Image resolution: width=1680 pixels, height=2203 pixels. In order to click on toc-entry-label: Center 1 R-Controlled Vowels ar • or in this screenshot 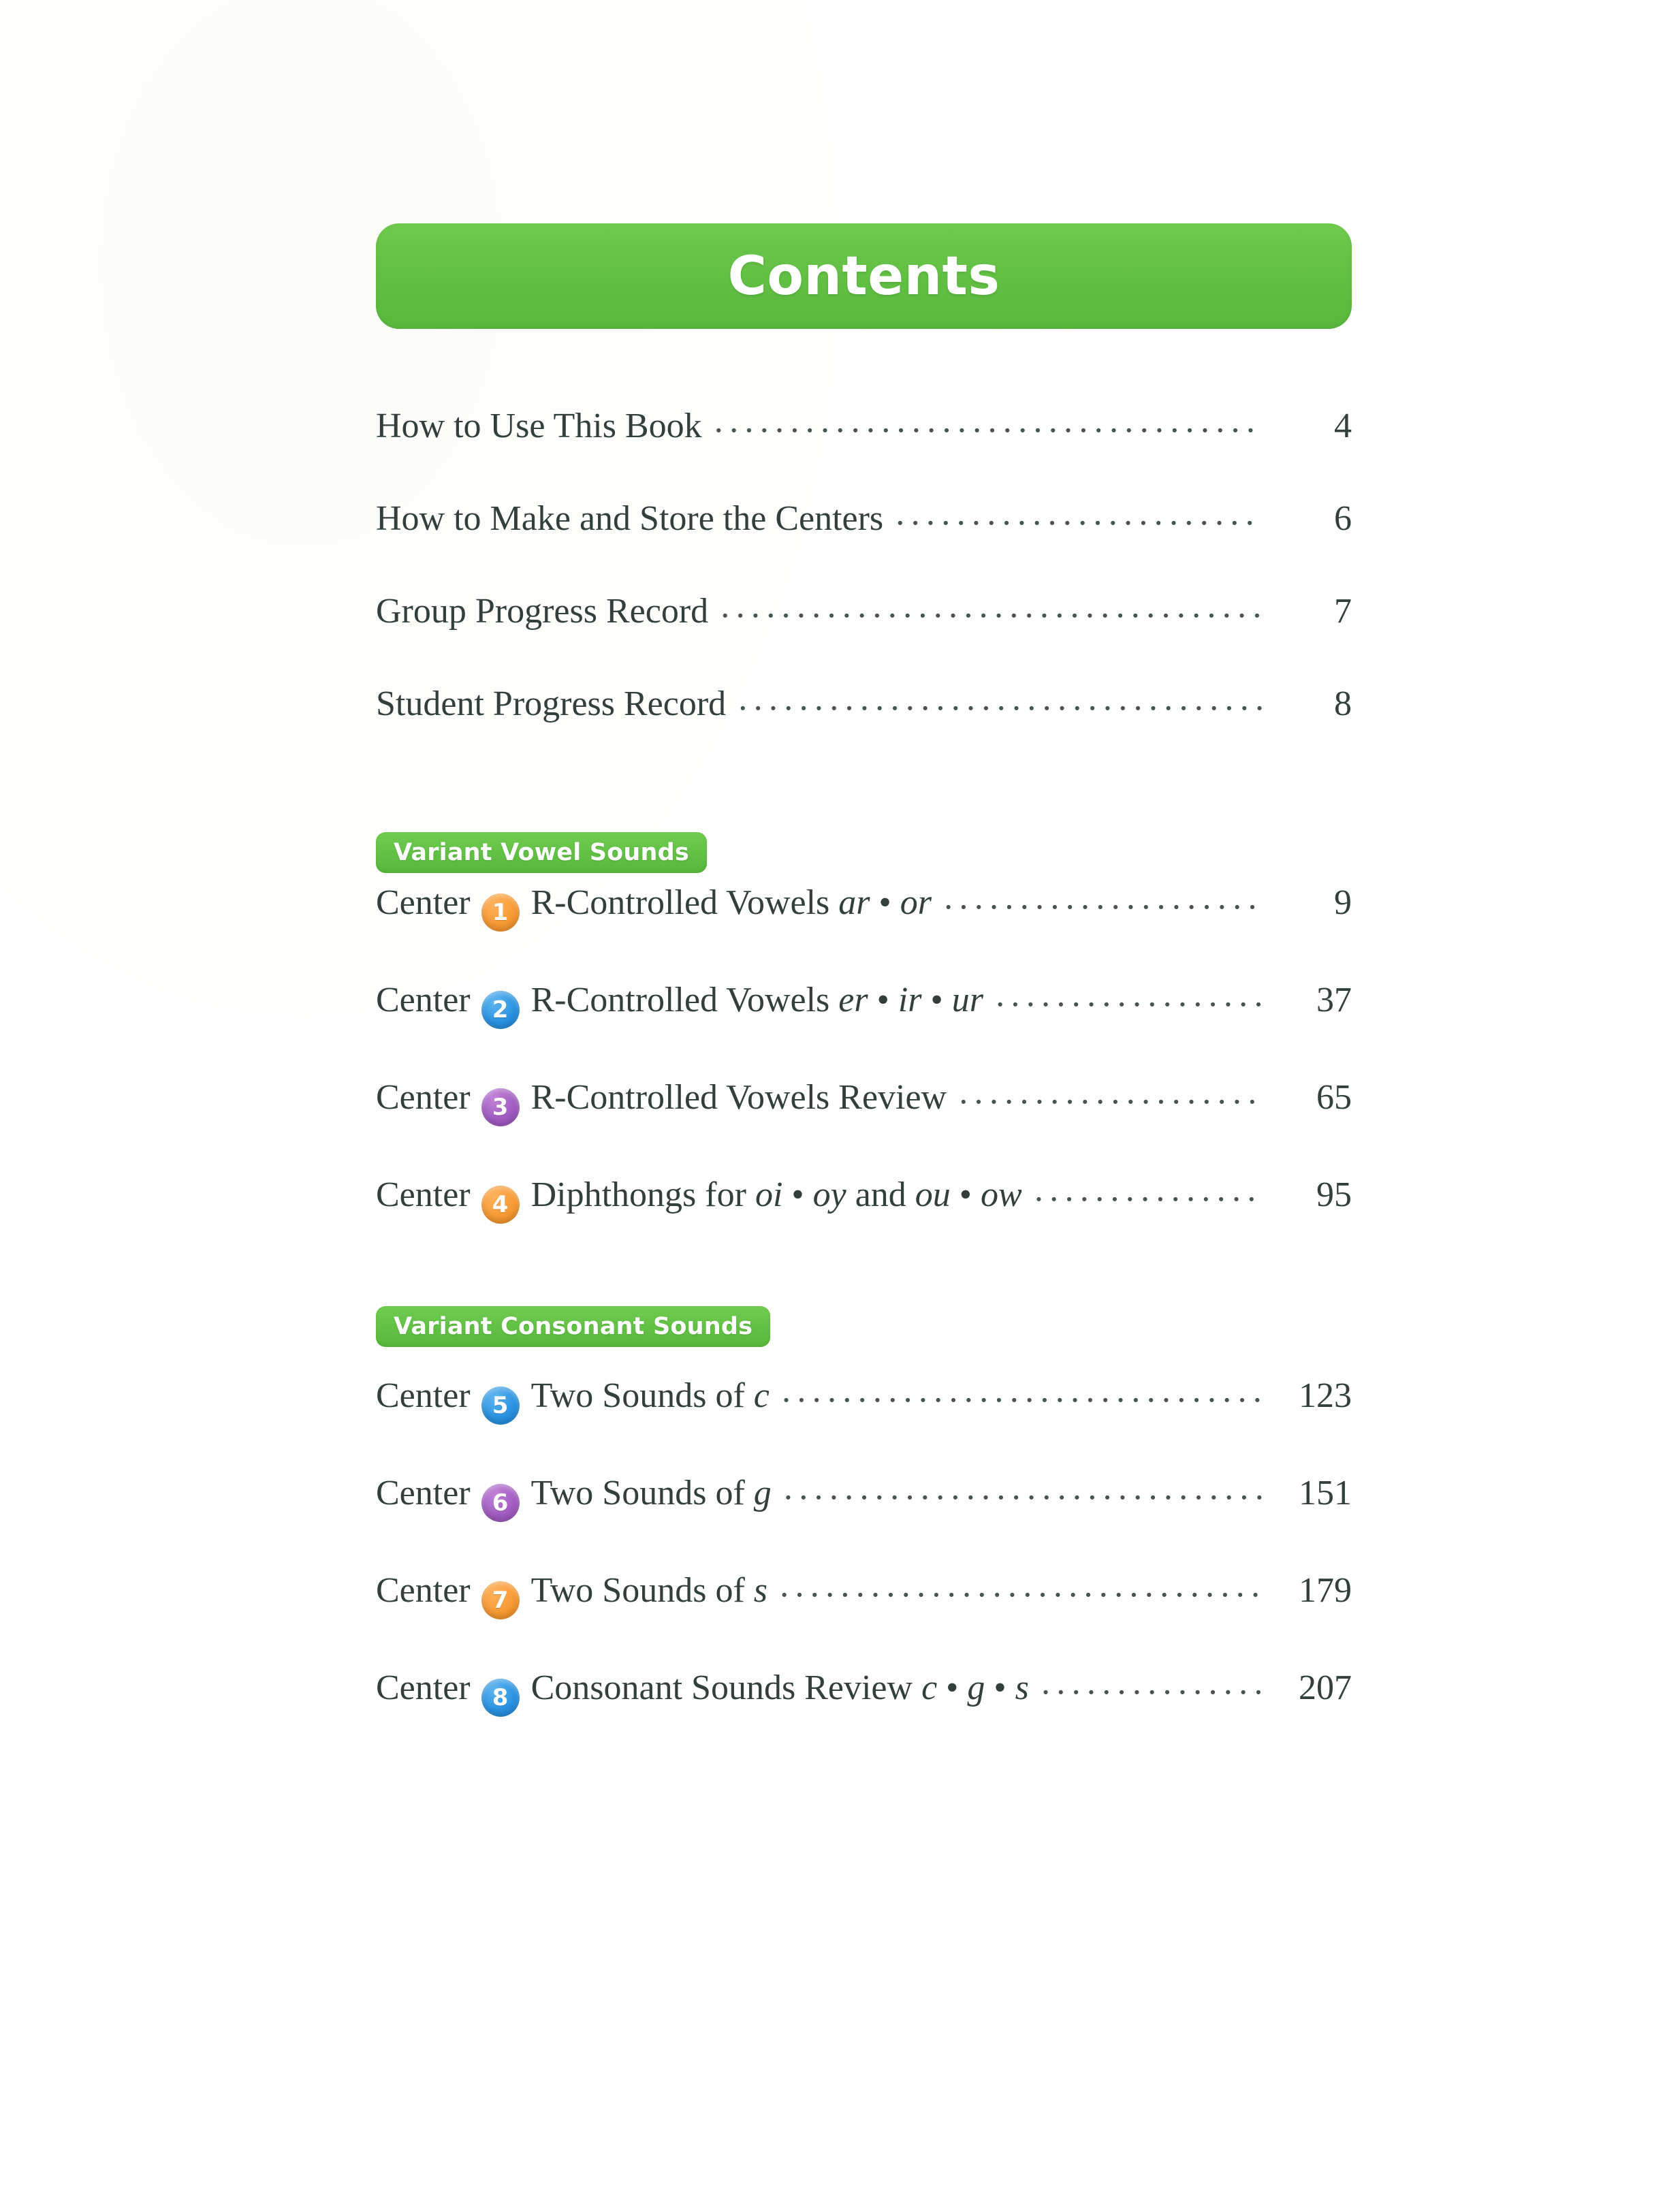, I will do `click(654, 907)`.